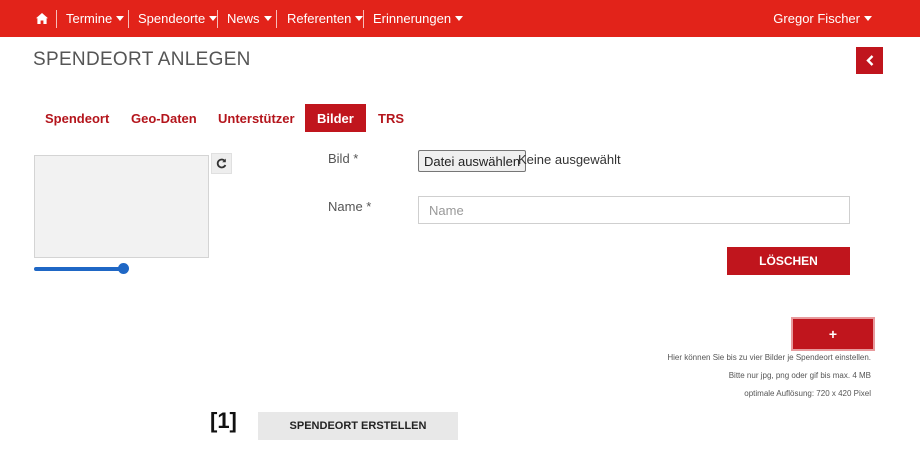 The image size is (920, 460). What do you see at coordinates (164, 118) in the screenshot?
I see `tab-geo-daten: Geo-Daten` at bounding box center [164, 118].